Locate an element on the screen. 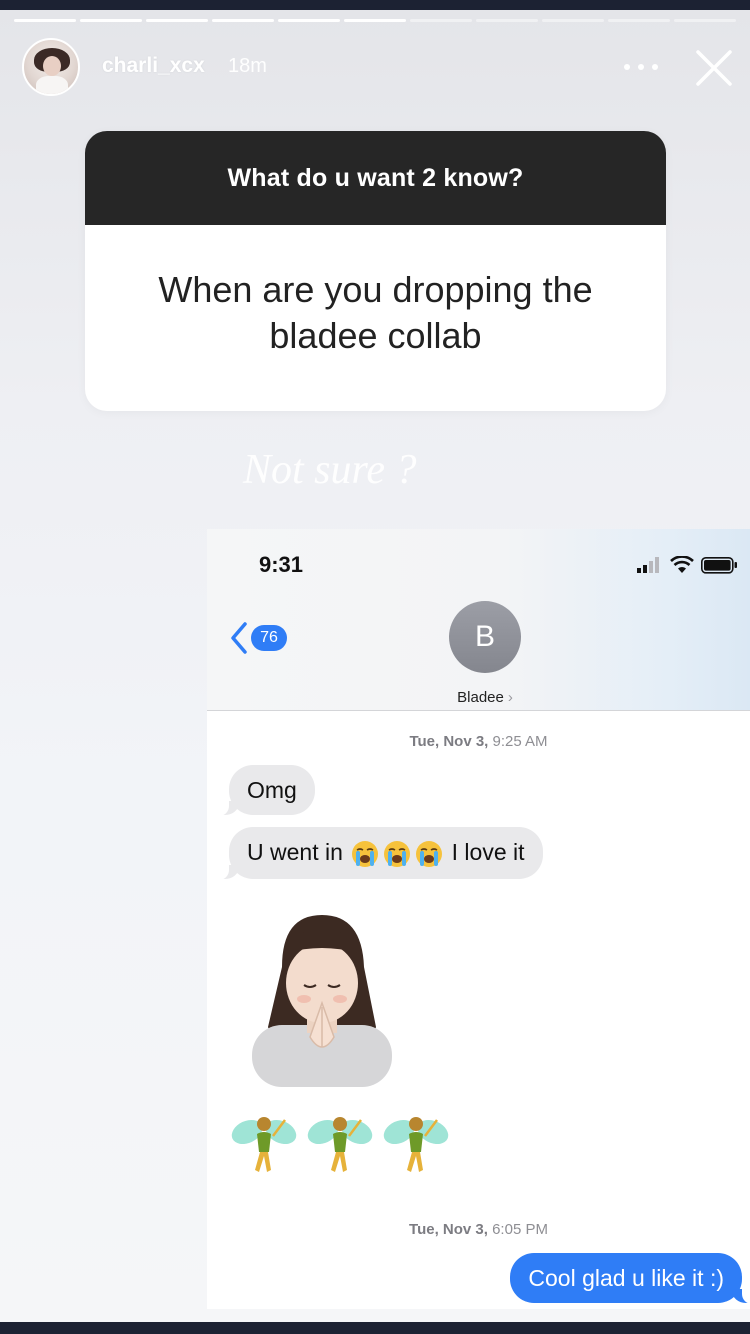 The height and width of the screenshot is (1334, 750). message-bubble-incoming: Omg is located at coordinates (265, 790).